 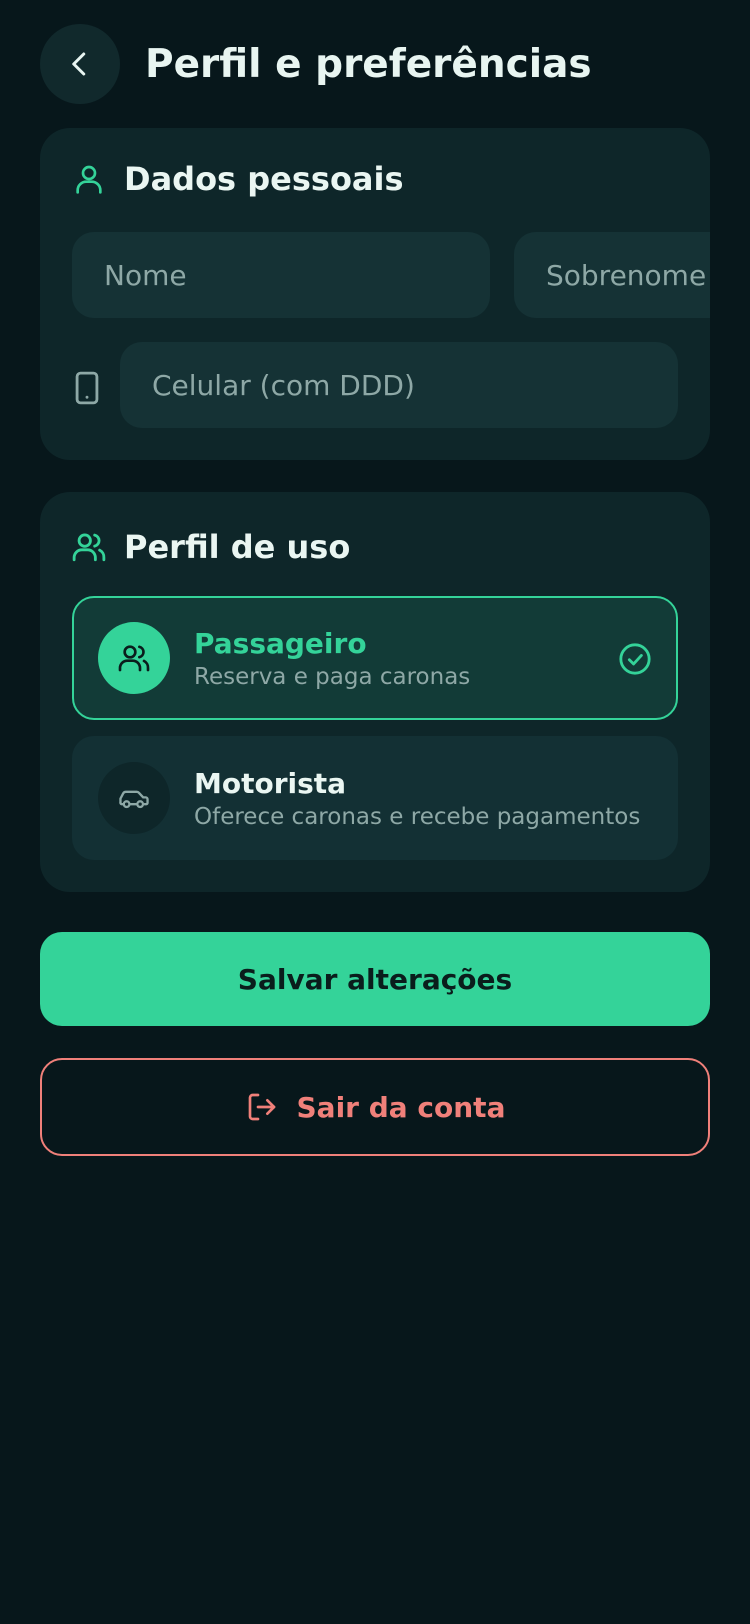 I want to click on option-driver-name: Motorista, so click(x=270, y=783).